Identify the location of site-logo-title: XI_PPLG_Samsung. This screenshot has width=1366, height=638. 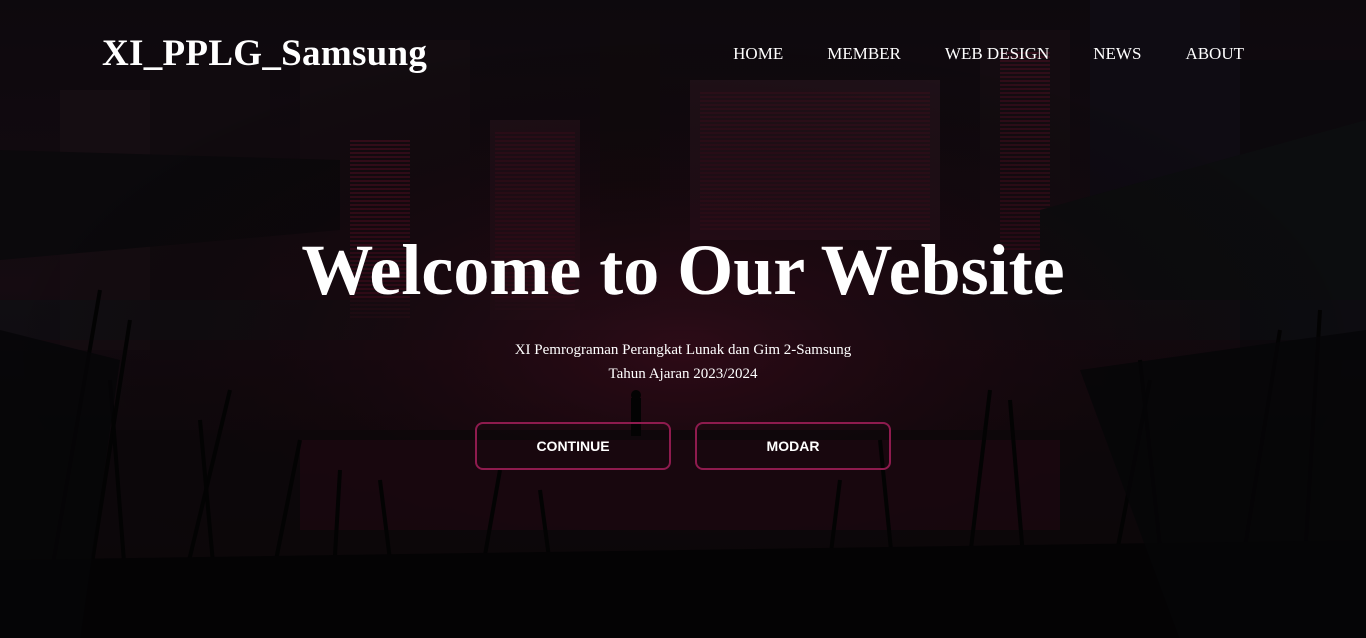
(264, 54).